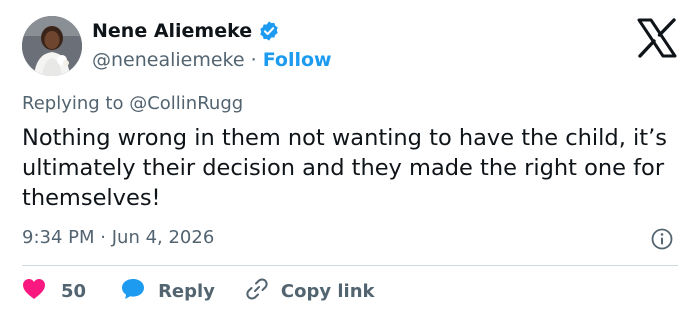 The image size is (700, 318). I want to click on info-icon, so click(662, 239).